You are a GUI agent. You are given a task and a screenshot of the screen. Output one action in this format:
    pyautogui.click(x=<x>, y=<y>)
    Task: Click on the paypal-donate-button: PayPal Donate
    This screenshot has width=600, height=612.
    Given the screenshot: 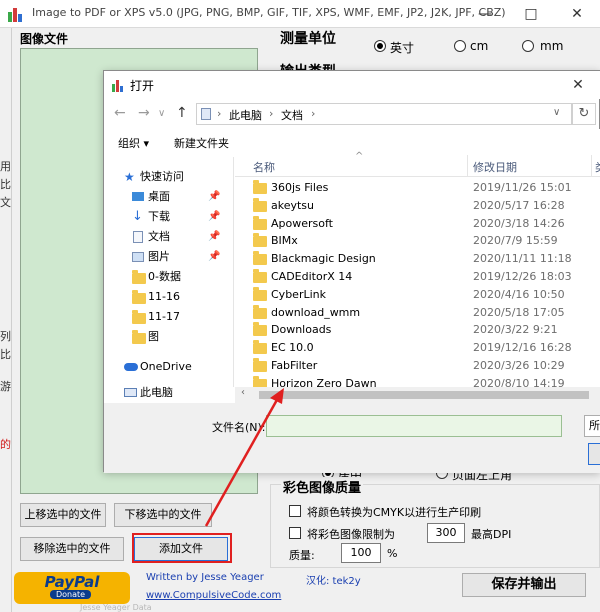 What is the action you would take?
    pyautogui.click(x=72, y=588)
    